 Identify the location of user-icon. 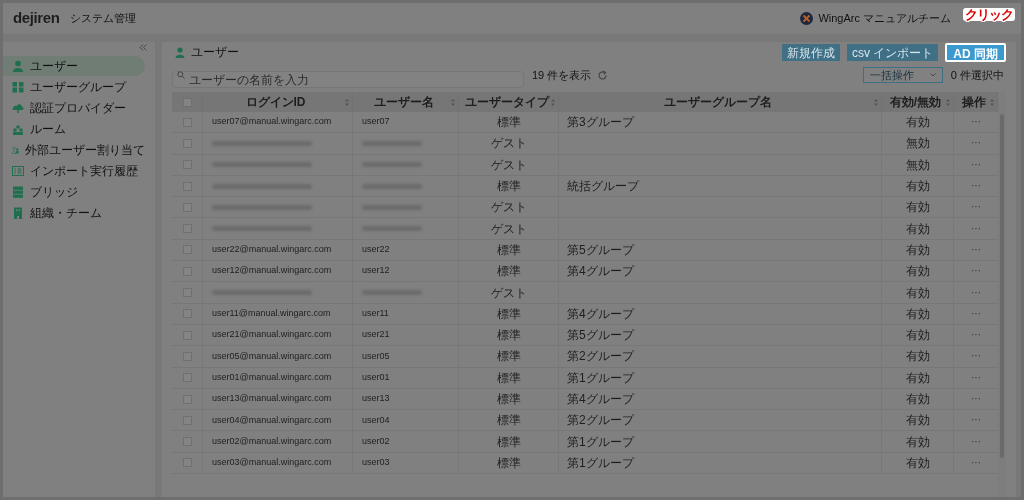
(180, 52).